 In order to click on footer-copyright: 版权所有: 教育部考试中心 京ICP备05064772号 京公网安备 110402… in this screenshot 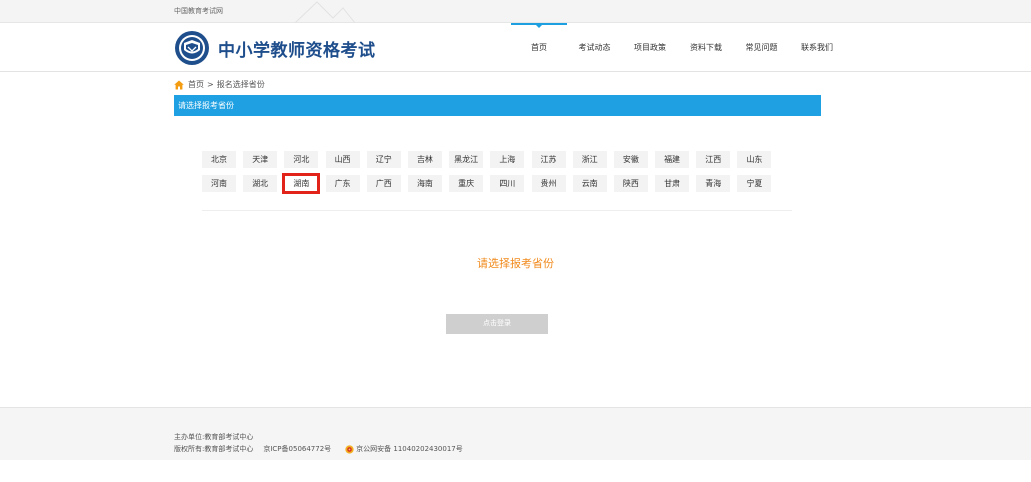, I will do `click(318, 449)`.